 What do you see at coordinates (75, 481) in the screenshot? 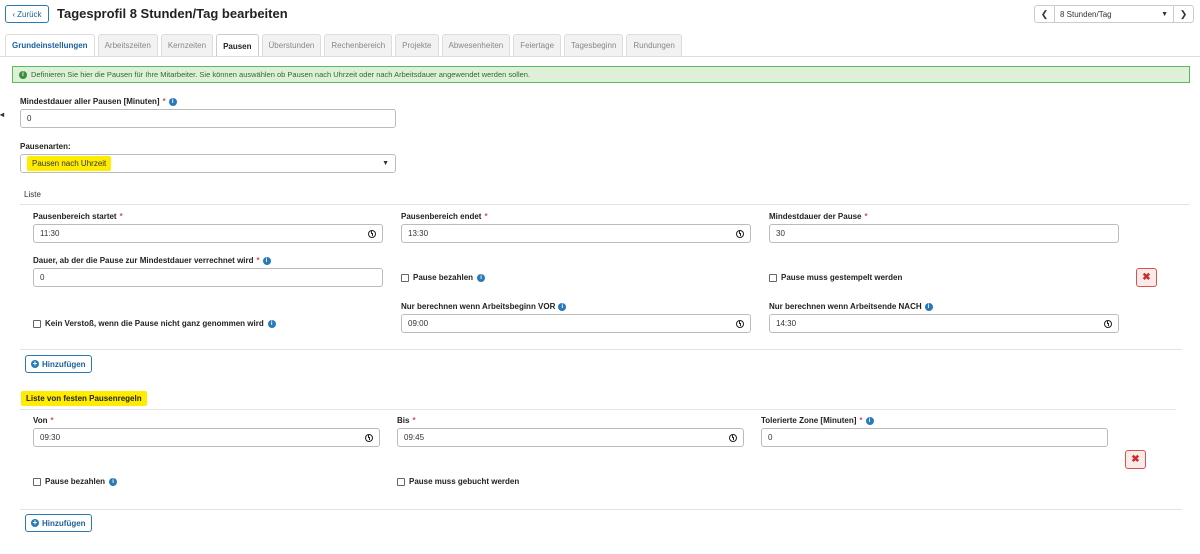
I see `fixed-pay-checkbox: Pause bezahlen i` at bounding box center [75, 481].